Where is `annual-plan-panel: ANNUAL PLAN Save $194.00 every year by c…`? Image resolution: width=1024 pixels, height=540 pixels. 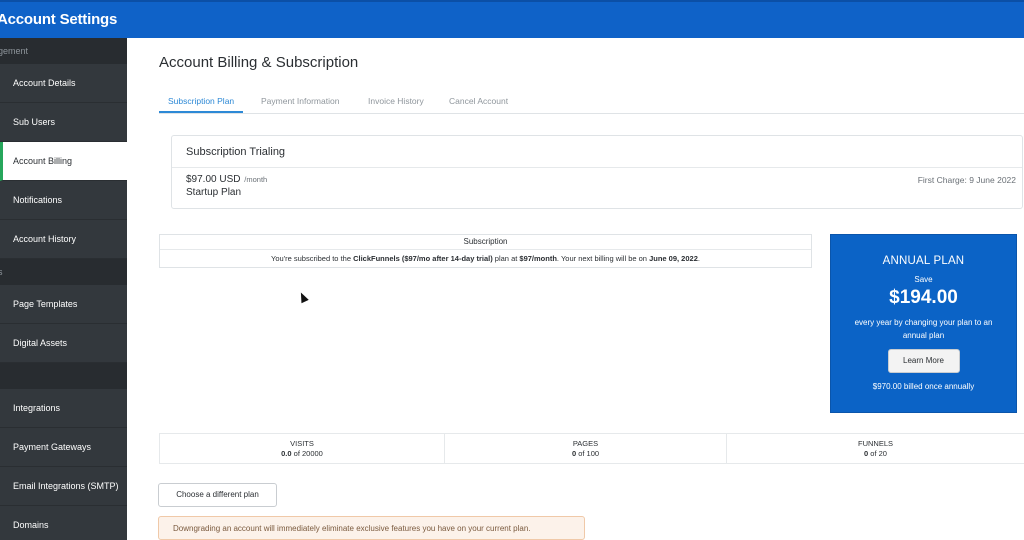 annual-plan-panel: ANNUAL PLAN Save $194.00 every year by c… is located at coordinates (923, 323).